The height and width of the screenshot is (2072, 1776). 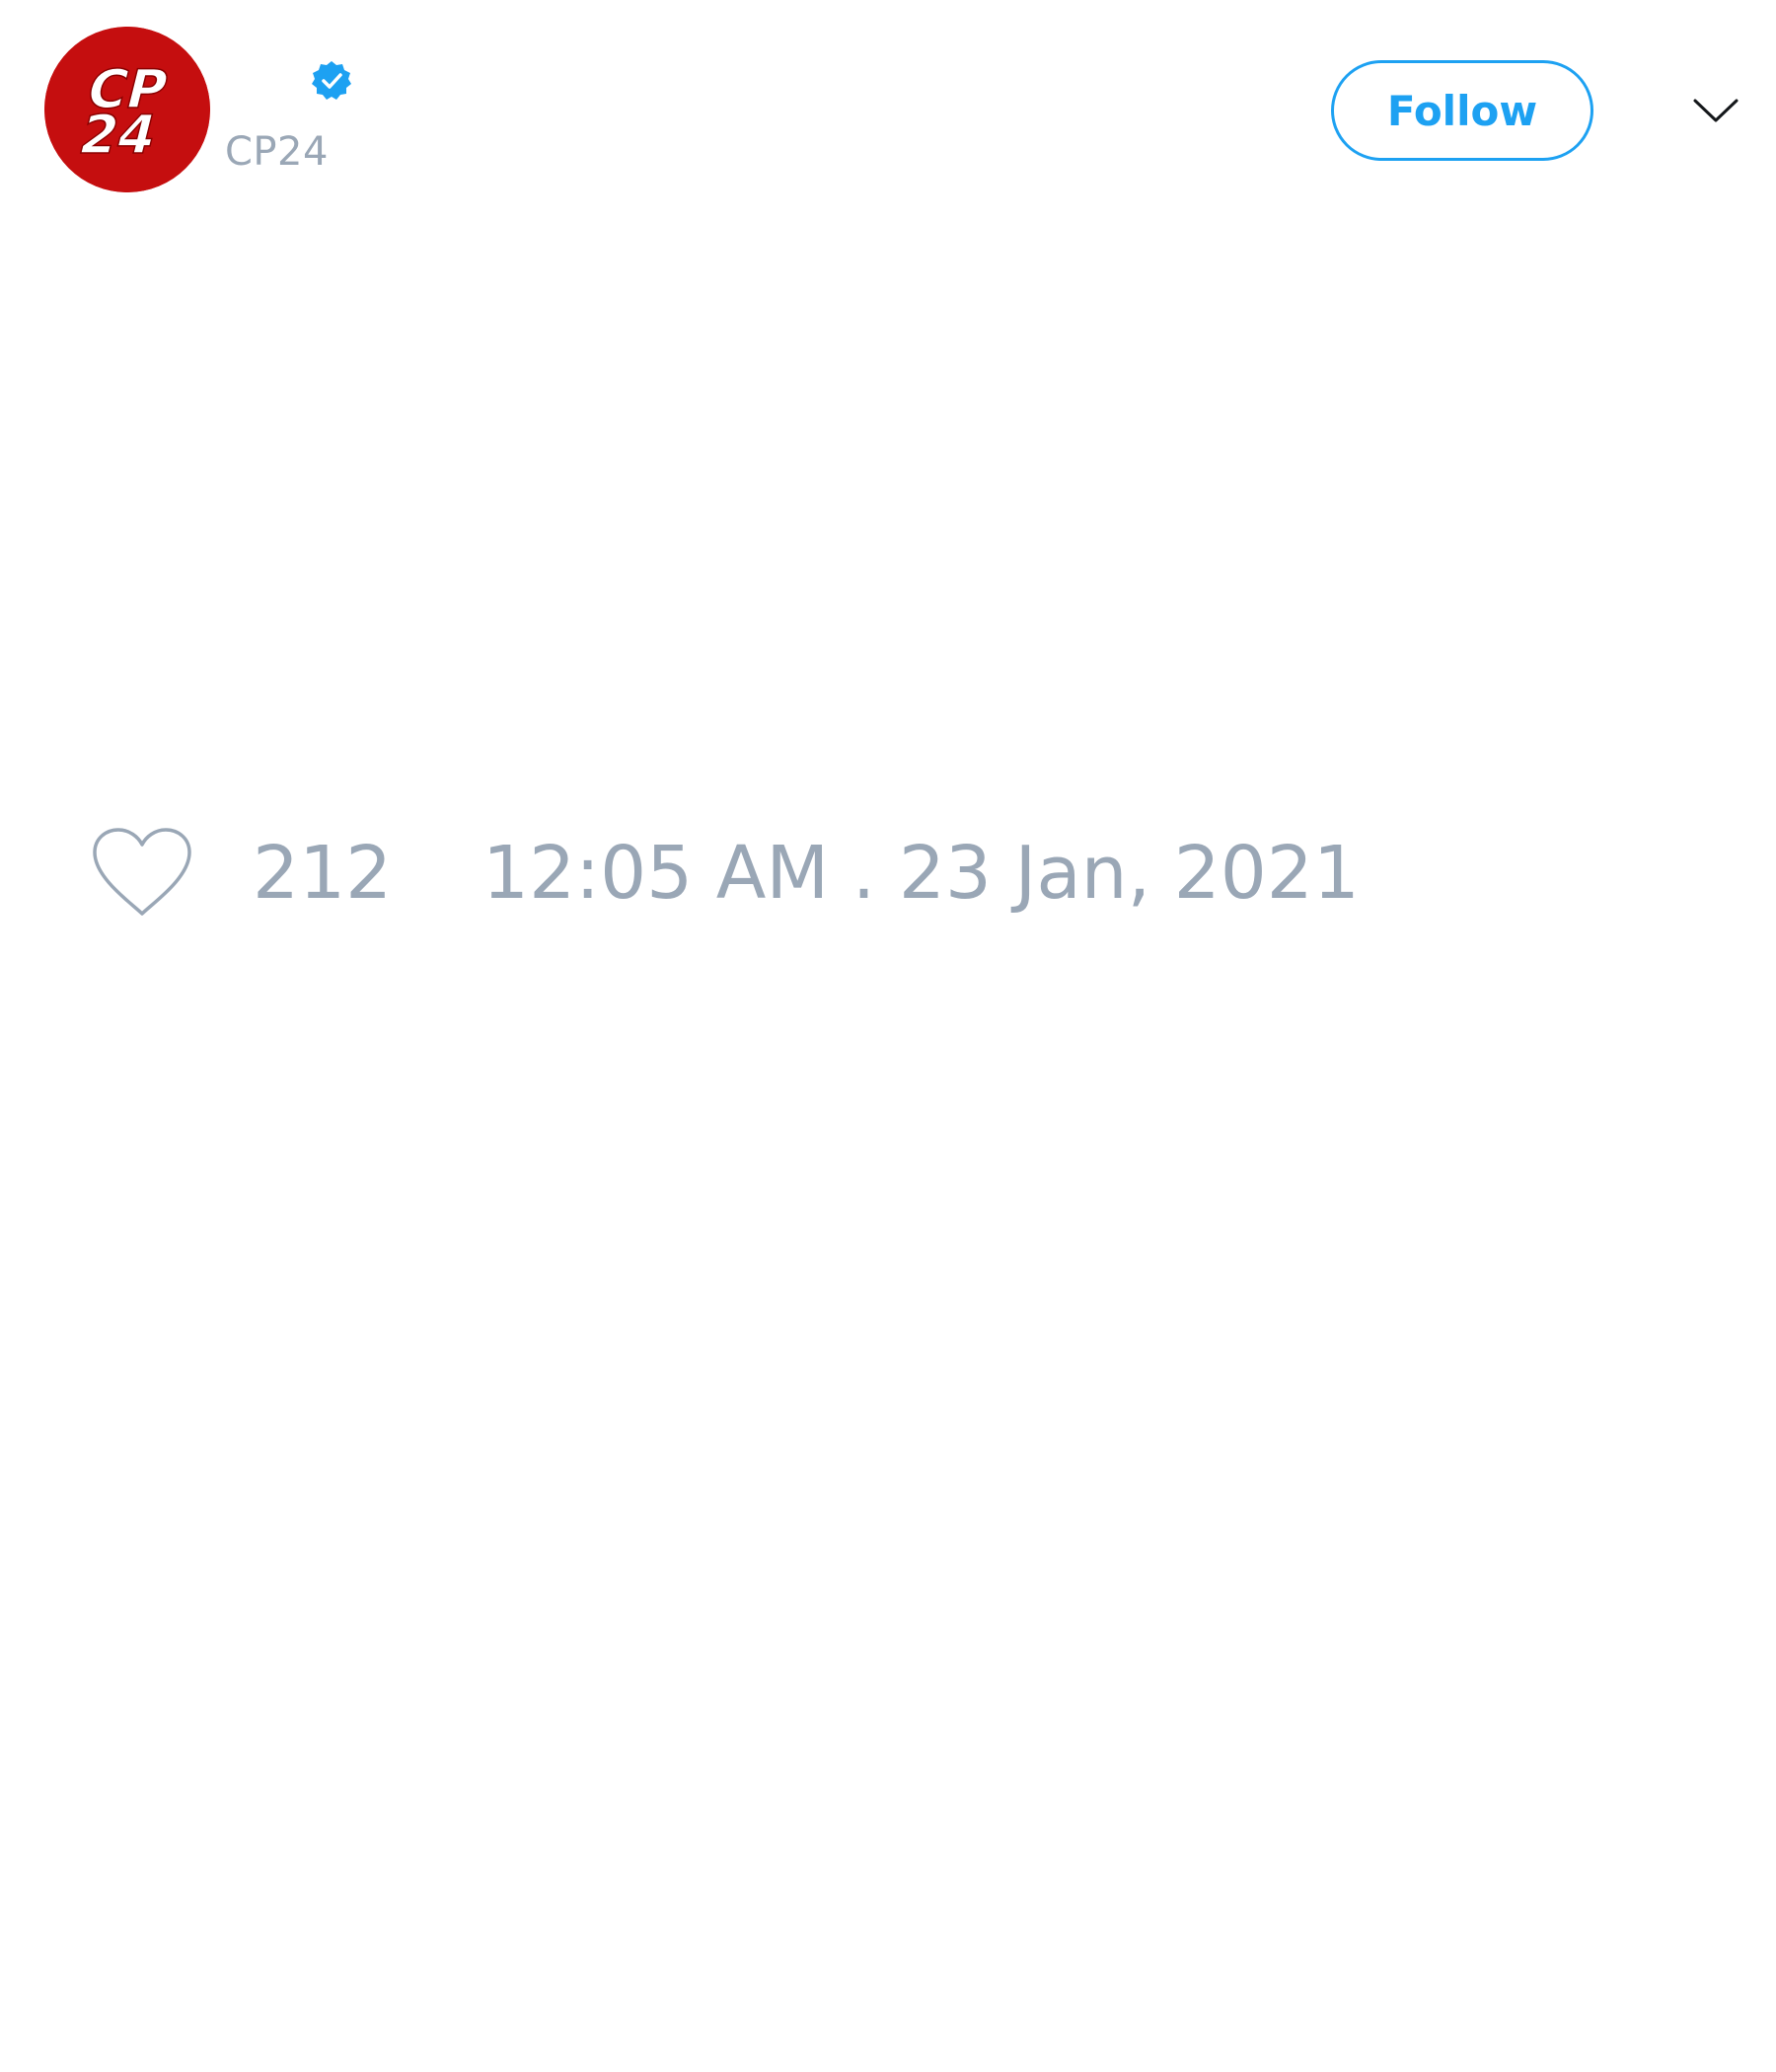 What do you see at coordinates (1716, 111) in the screenshot?
I see `chevron-down-icon` at bounding box center [1716, 111].